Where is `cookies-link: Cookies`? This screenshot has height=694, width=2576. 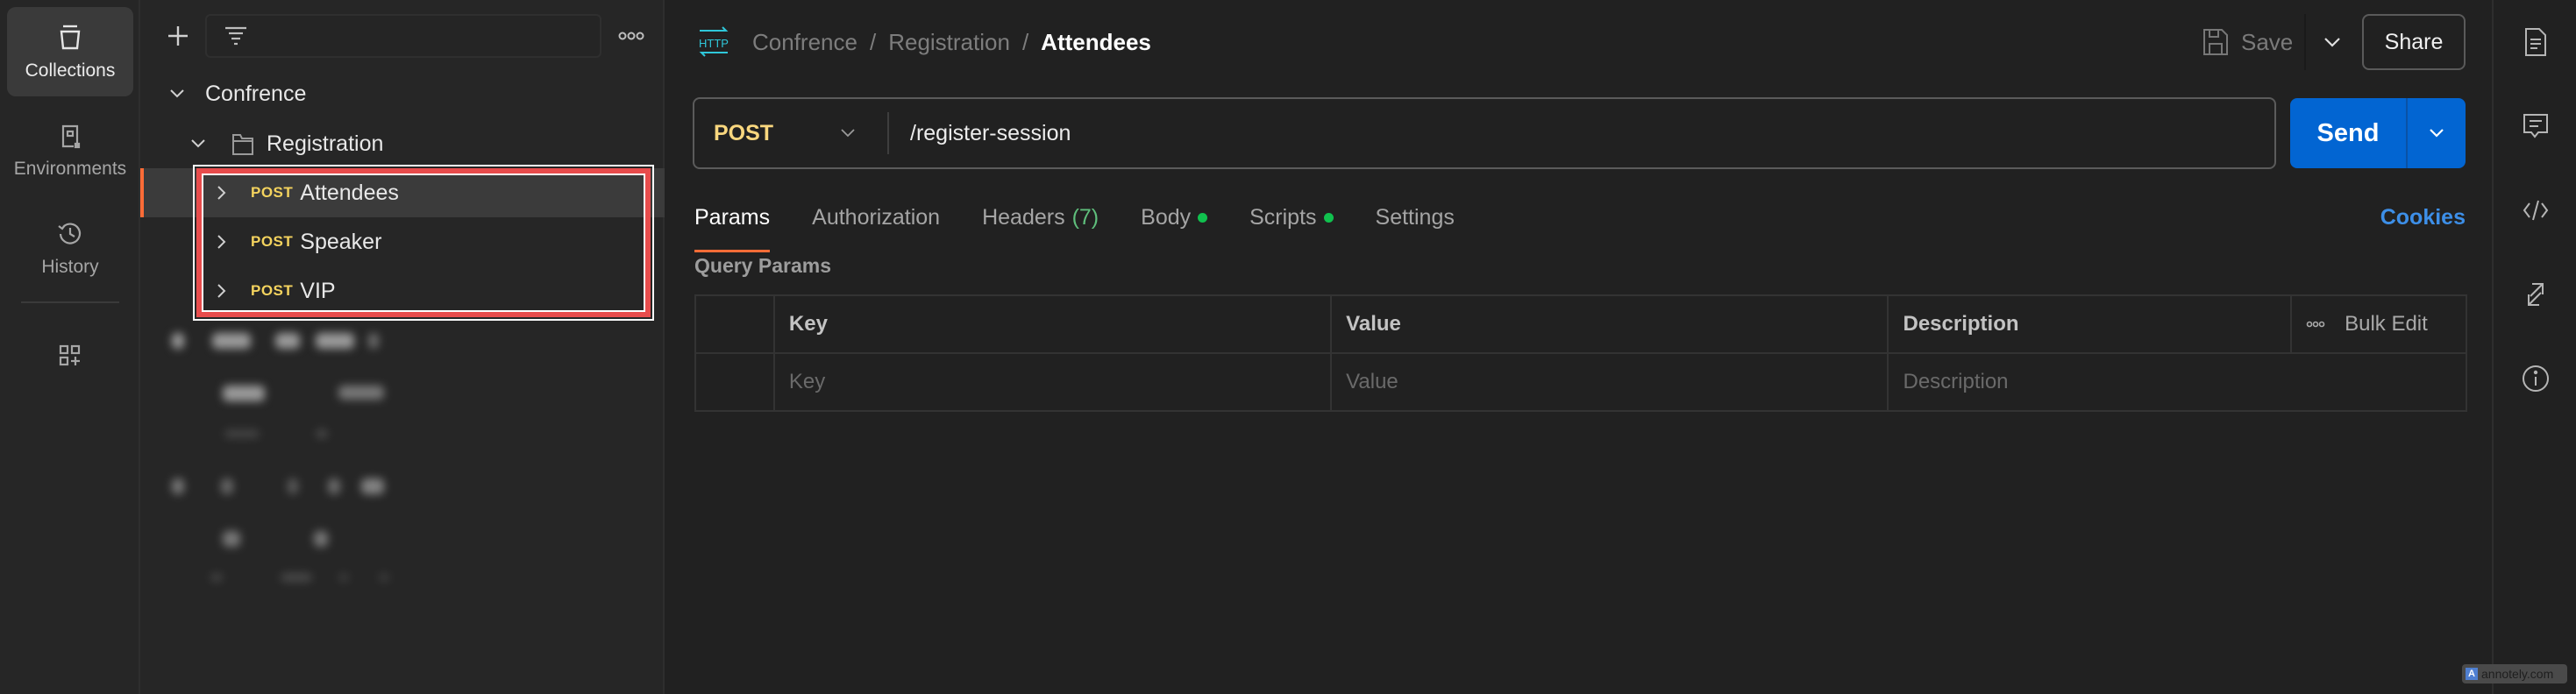
cookies-link: Cookies is located at coordinates (2423, 218).